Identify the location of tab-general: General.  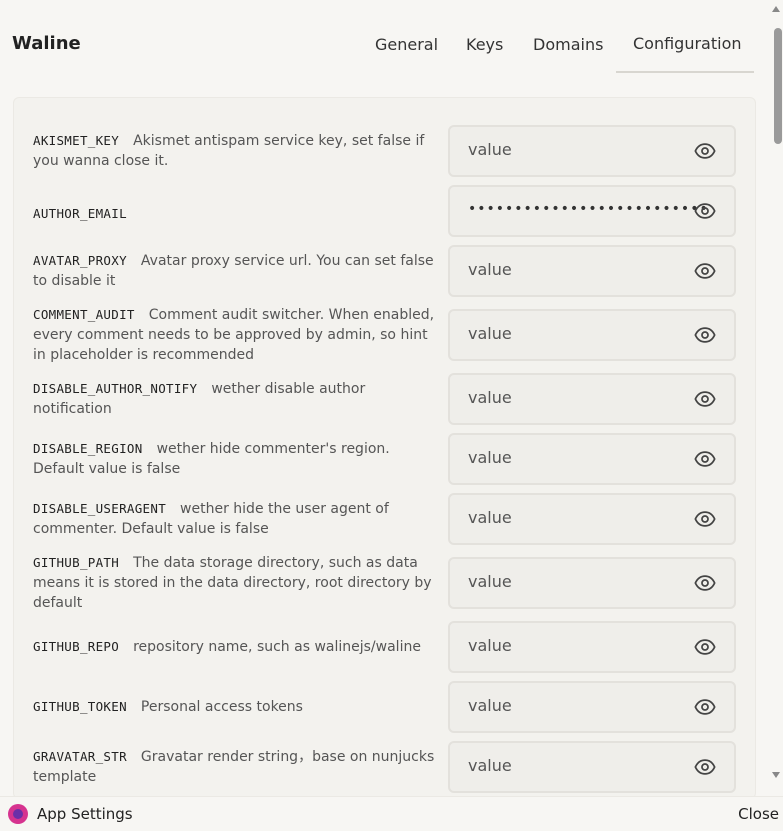
(406, 44).